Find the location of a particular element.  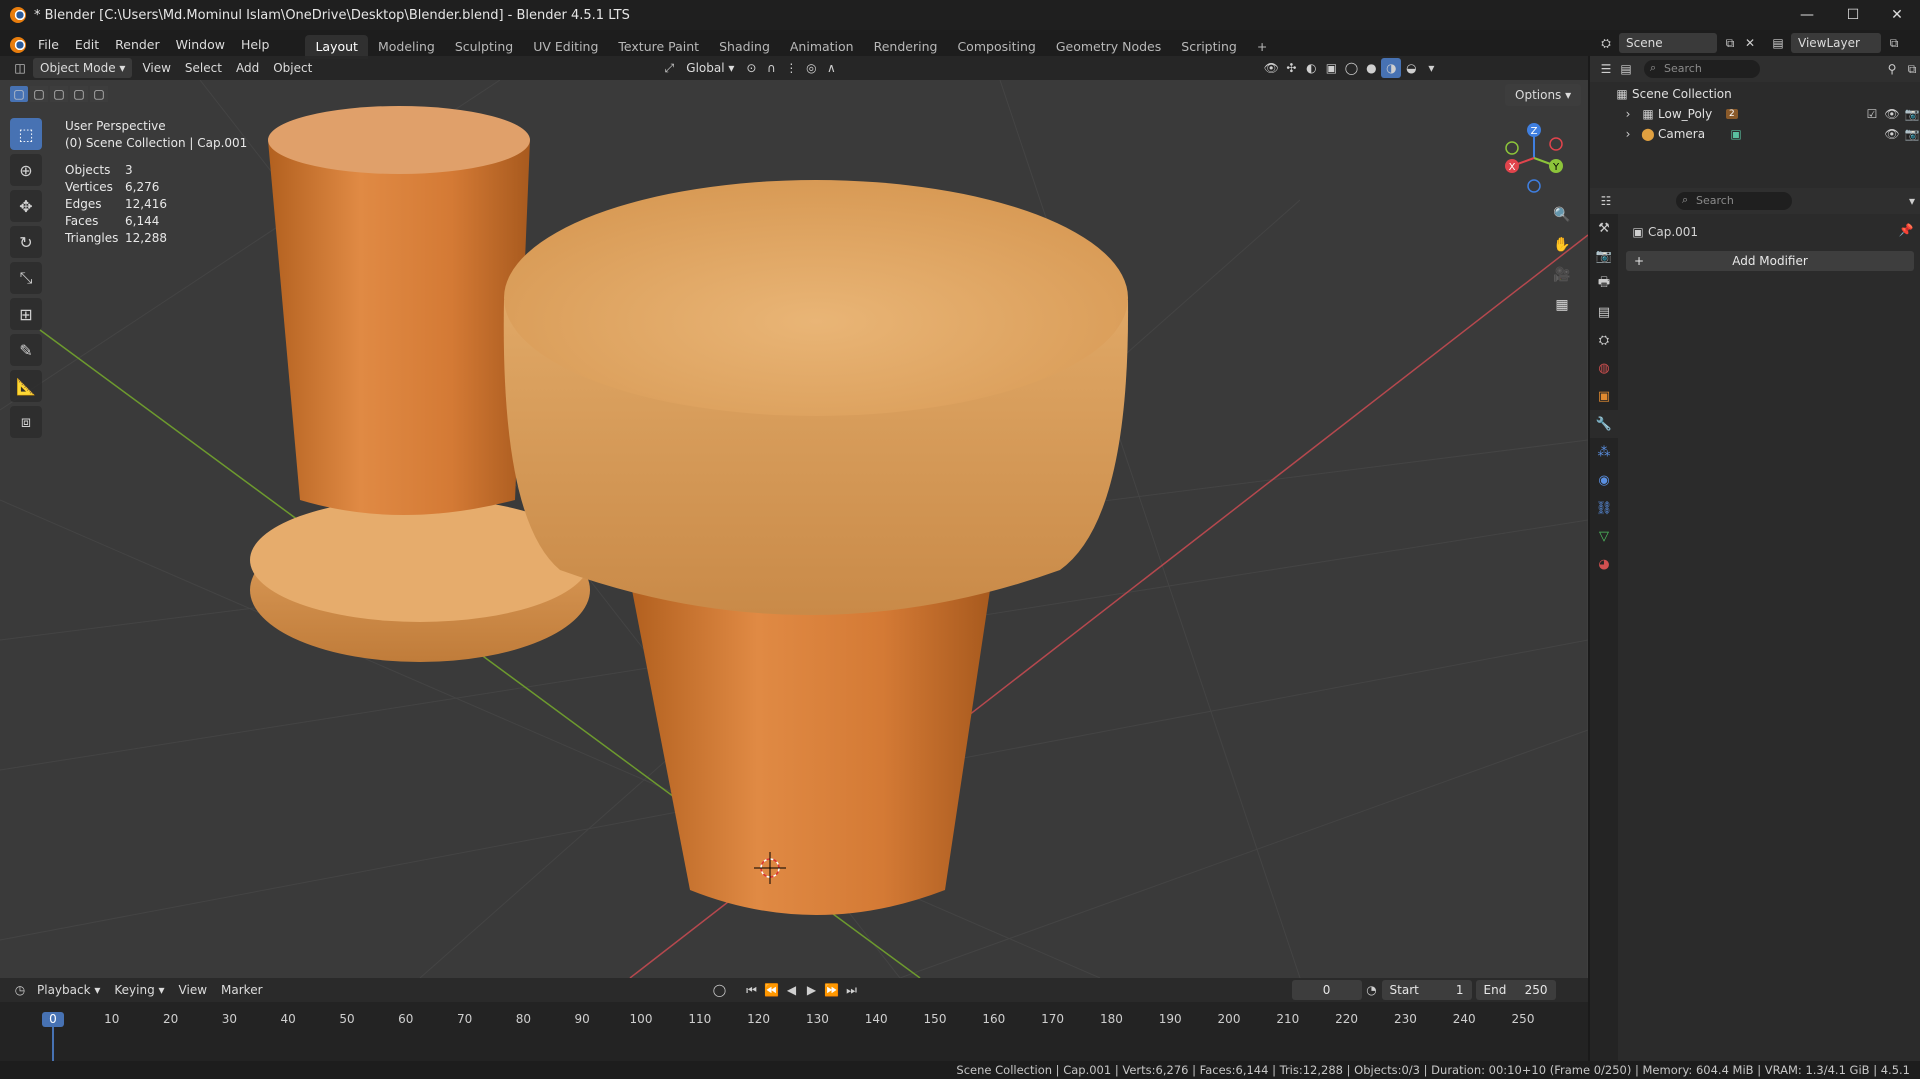

filter-icon: ⚲ is located at coordinates (1892, 69).